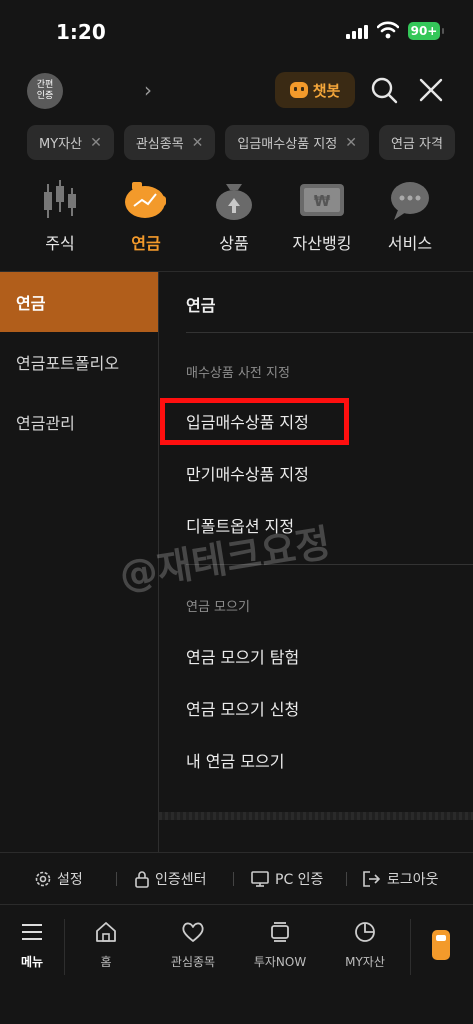 The image size is (473, 1024). Describe the element at coordinates (181, 880) in the screenshot. I see `util-label: 인증센터` at that location.